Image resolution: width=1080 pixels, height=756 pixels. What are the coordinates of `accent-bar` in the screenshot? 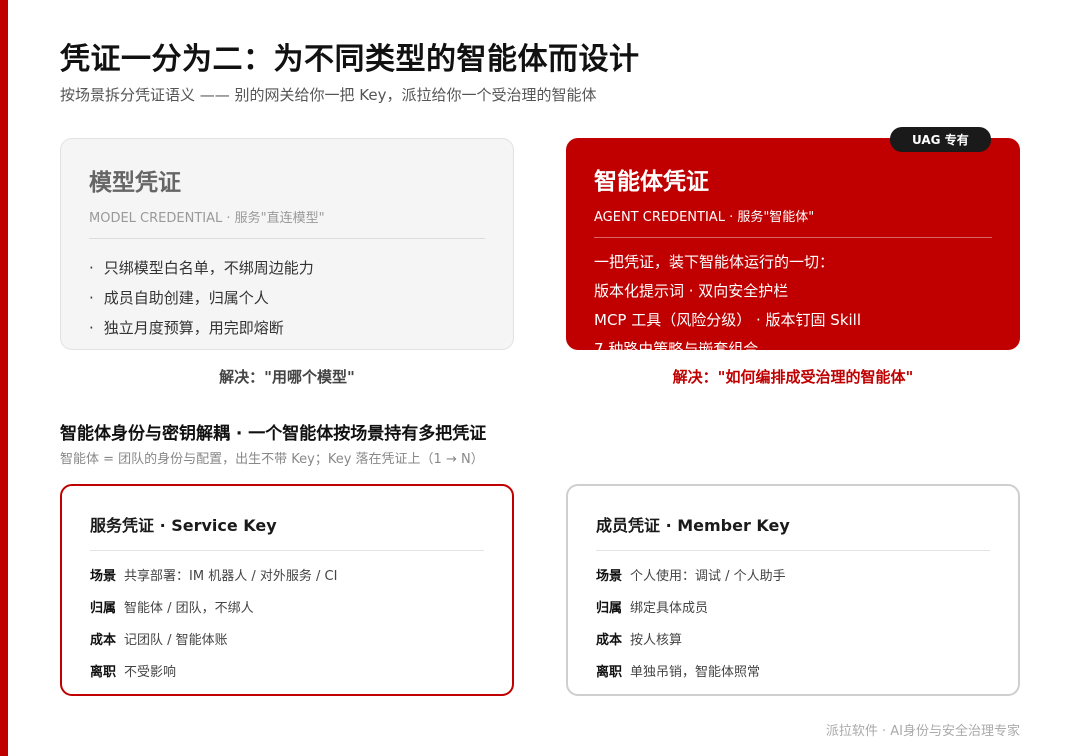 It's located at (4, 378).